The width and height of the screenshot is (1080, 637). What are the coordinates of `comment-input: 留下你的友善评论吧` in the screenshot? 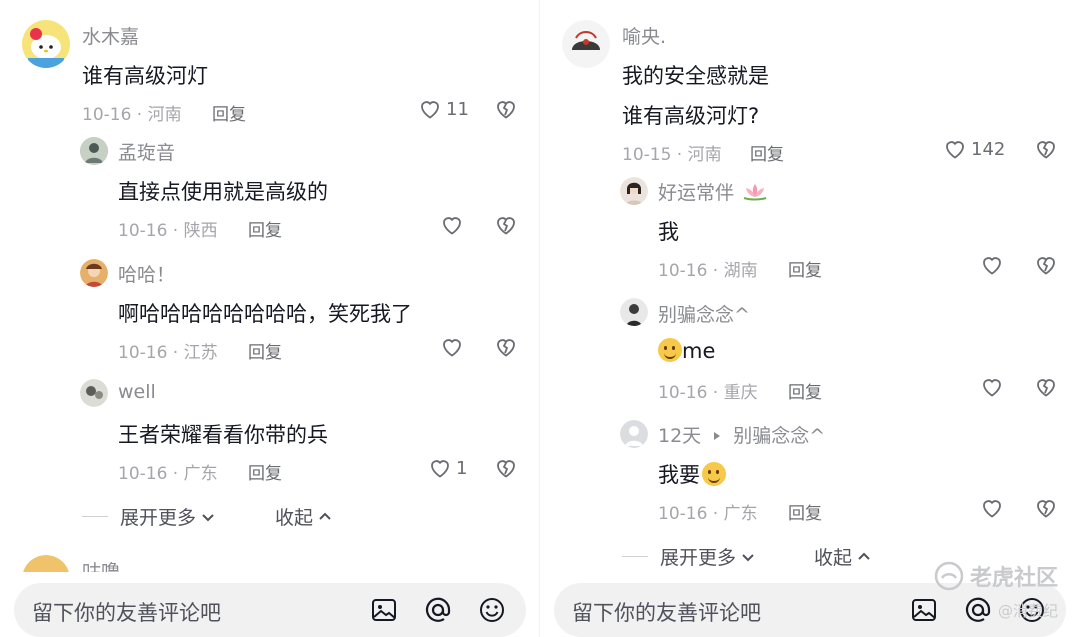 It's located at (270, 610).